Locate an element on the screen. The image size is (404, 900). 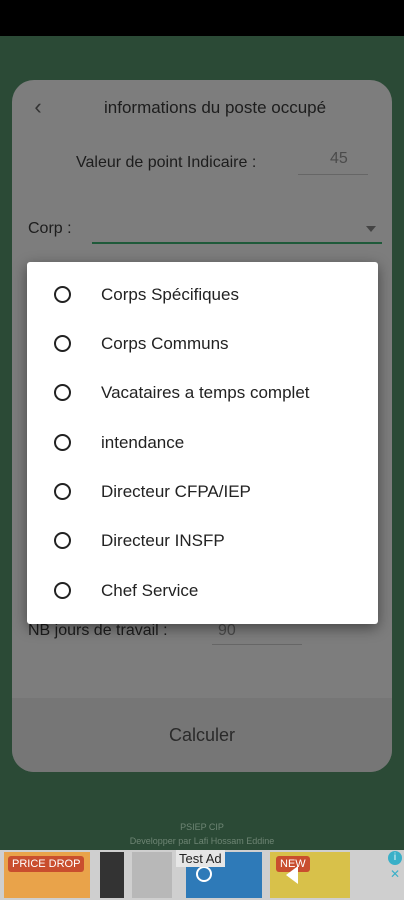
option-item: Directeur CFPA/IEP is located at coordinates (202, 493).